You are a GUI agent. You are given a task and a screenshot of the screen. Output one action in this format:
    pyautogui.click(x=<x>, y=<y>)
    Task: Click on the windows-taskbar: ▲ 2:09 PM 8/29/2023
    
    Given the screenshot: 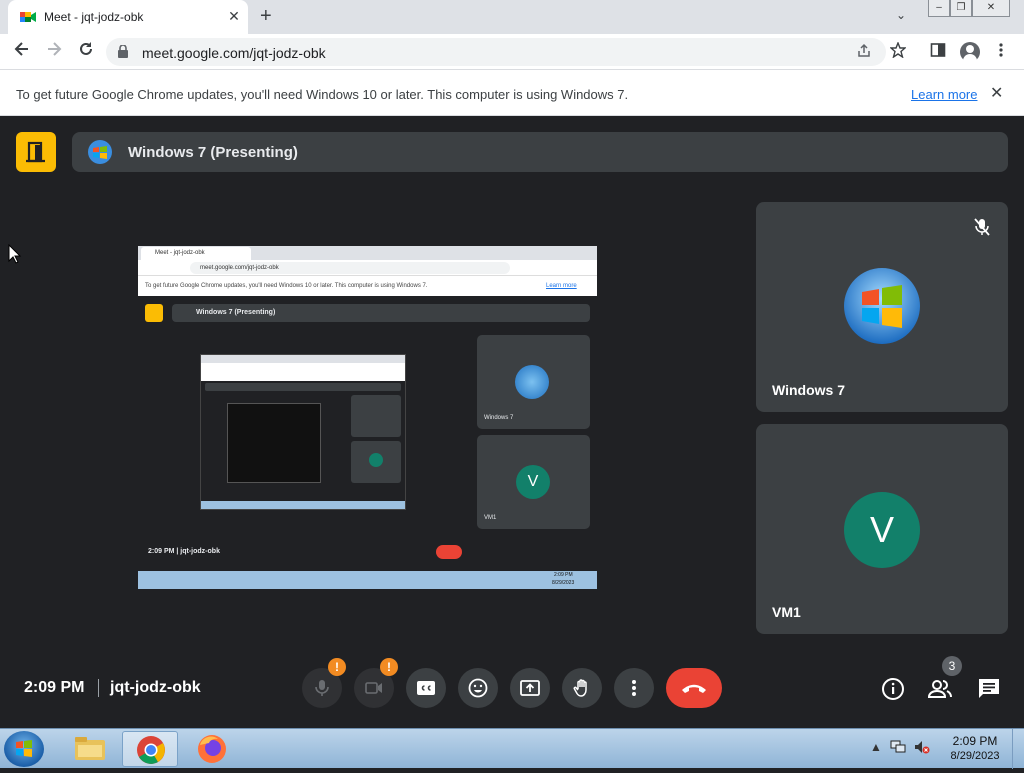 What is the action you would take?
    pyautogui.click(x=512, y=748)
    